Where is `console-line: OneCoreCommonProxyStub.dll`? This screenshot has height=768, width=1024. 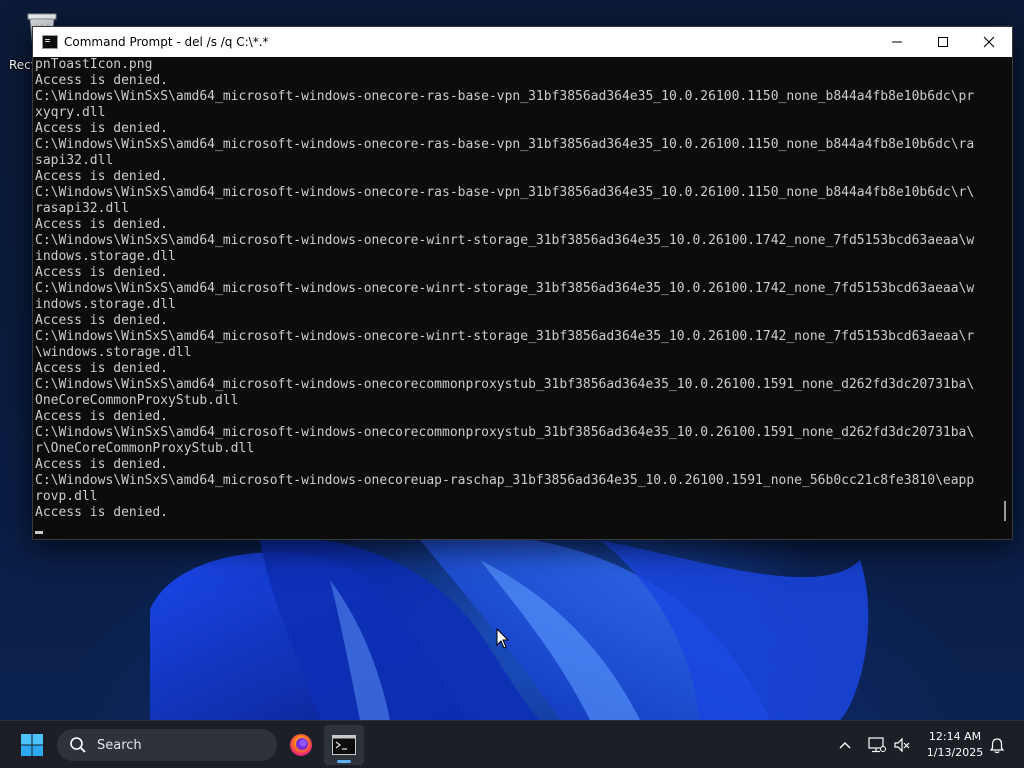 console-line: OneCoreCommonProxyStub.dll is located at coordinates (137, 400).